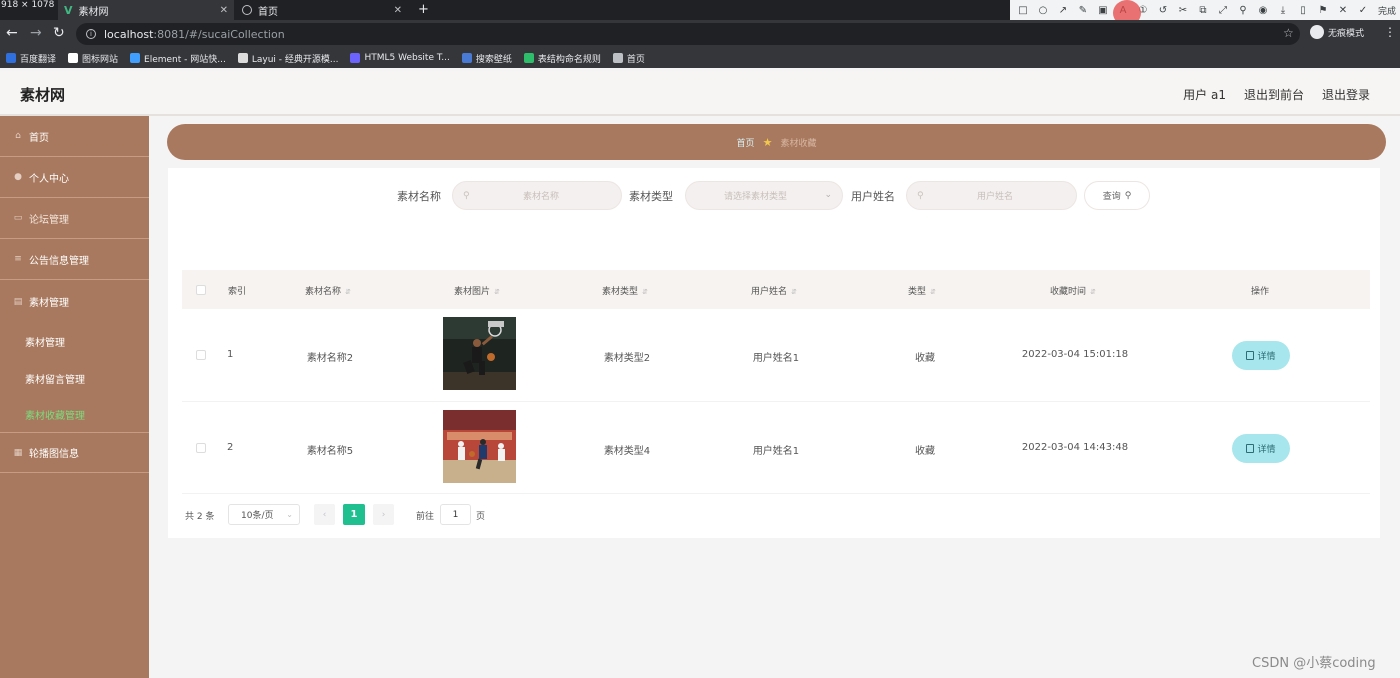 This screenshot has width=1400, height=678. What do you see at coordinates (38, 59) in the screenshot?
I see `bookmark-label: 百度翻译` at bounding box center [38, 59].